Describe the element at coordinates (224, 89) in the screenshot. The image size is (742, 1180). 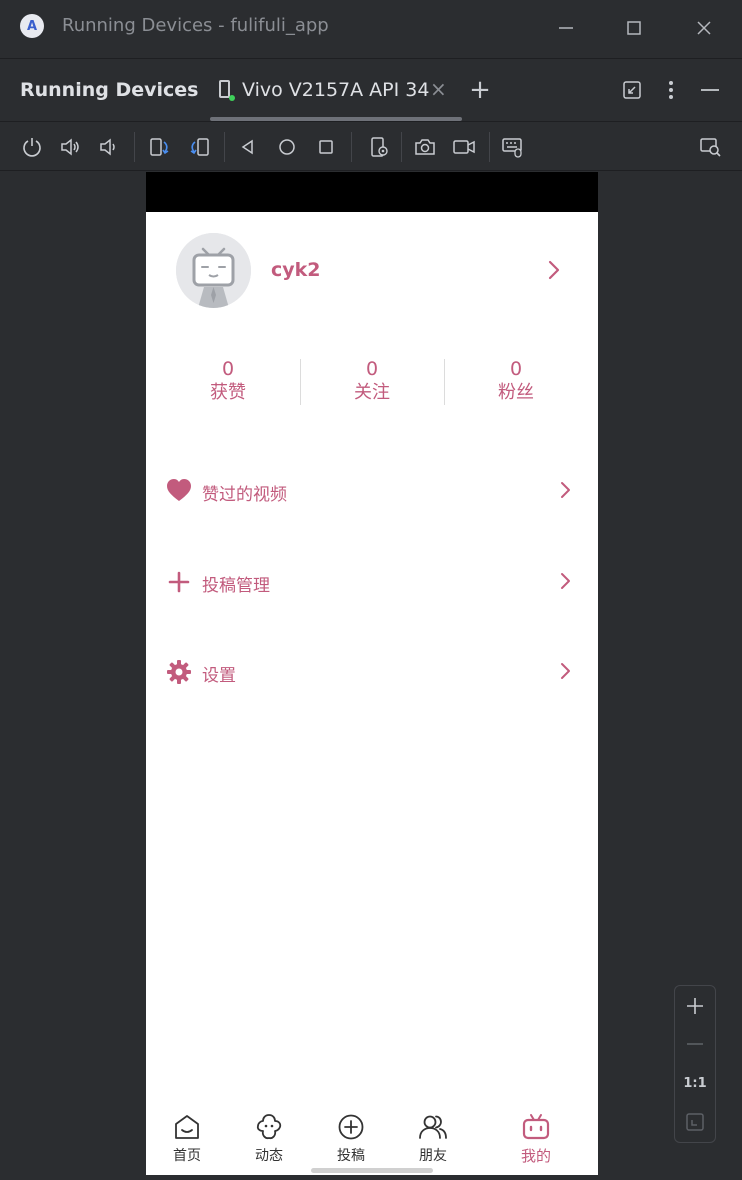
I see `phone-icon` at that location.